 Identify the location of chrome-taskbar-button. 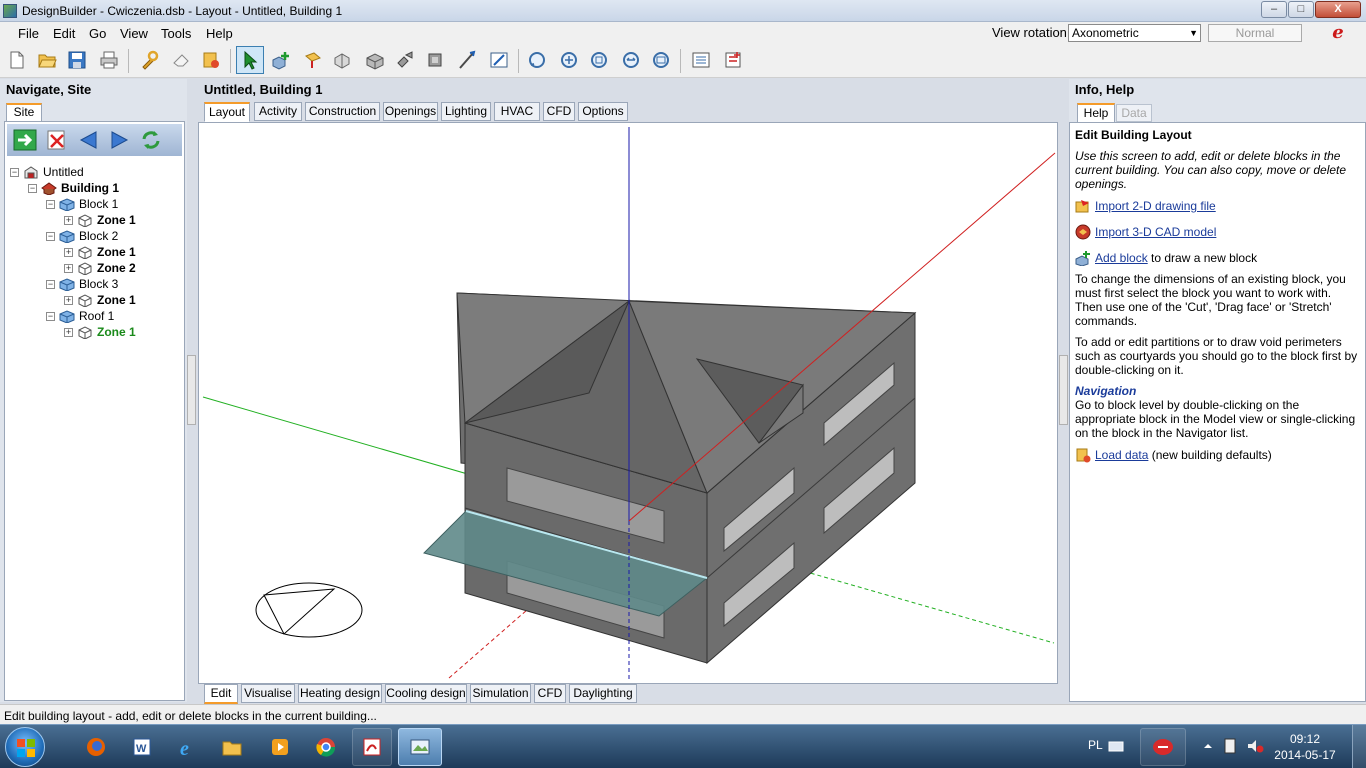
(326, 747).